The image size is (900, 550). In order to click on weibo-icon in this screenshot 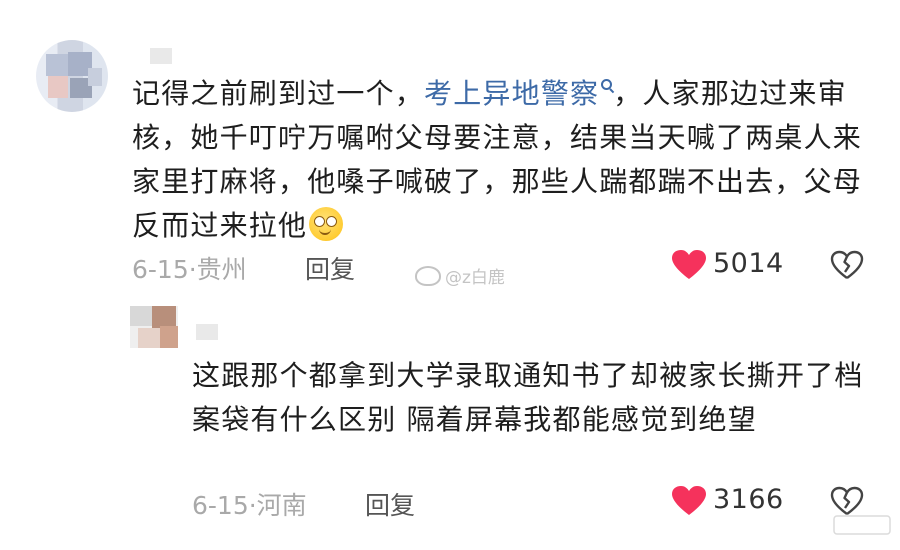, I will do `click(428, 275)`.